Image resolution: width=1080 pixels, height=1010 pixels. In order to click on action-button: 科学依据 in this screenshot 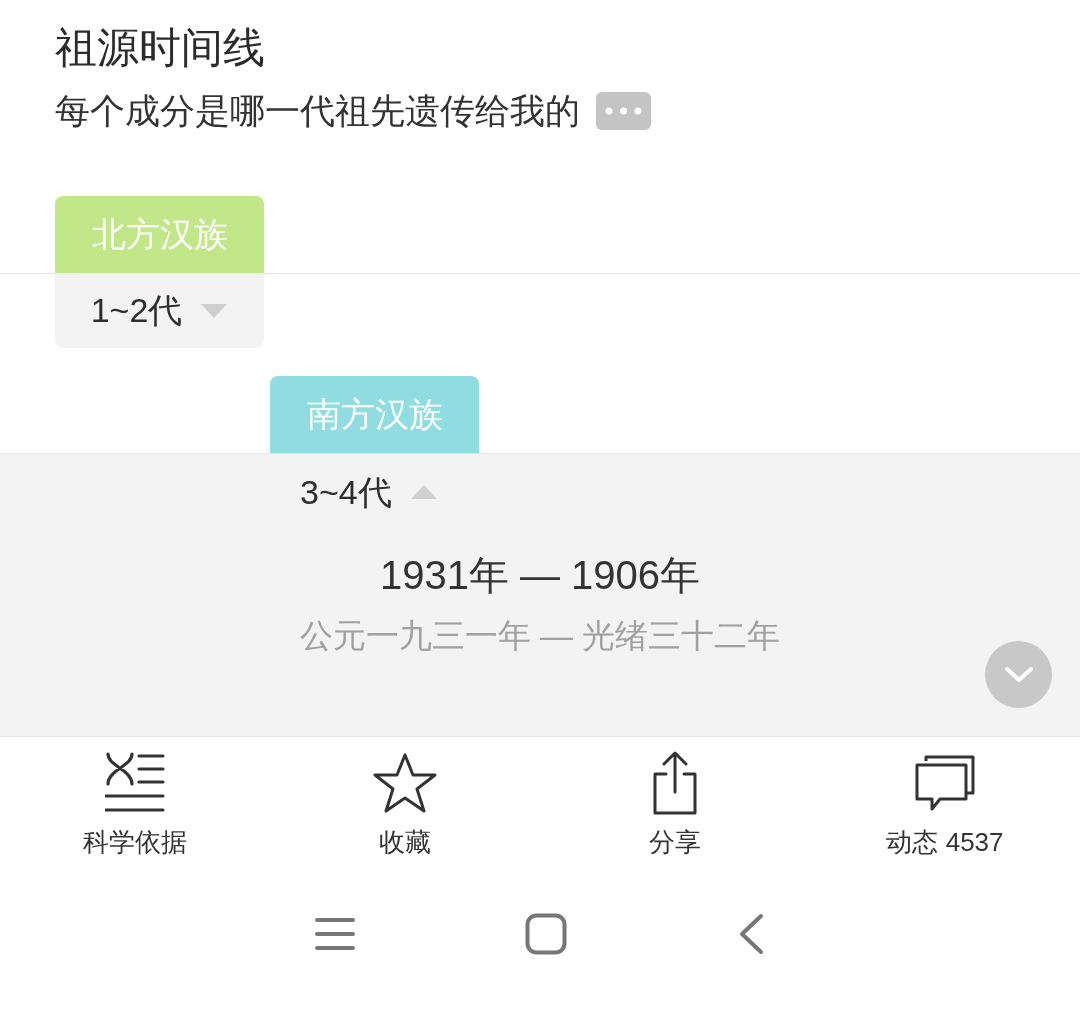, I will do `click(135, 799)`.